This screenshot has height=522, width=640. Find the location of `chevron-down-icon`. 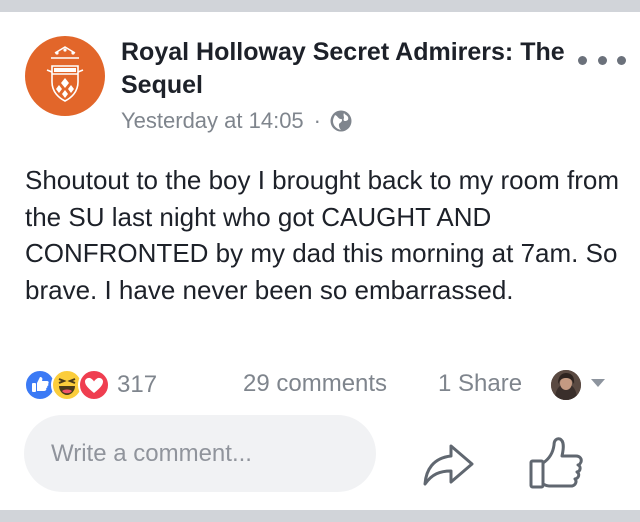

chevron-down-icon is located at coordinates (598, 383).